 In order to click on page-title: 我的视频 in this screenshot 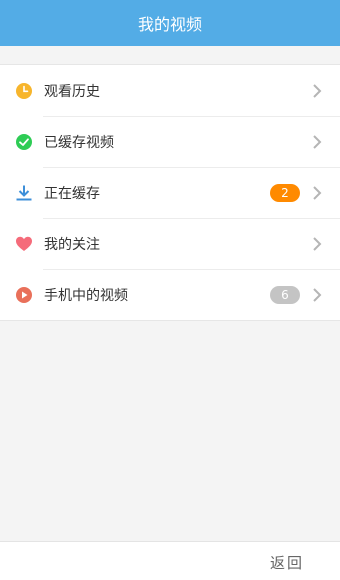, I will do `click(169, 24)`.